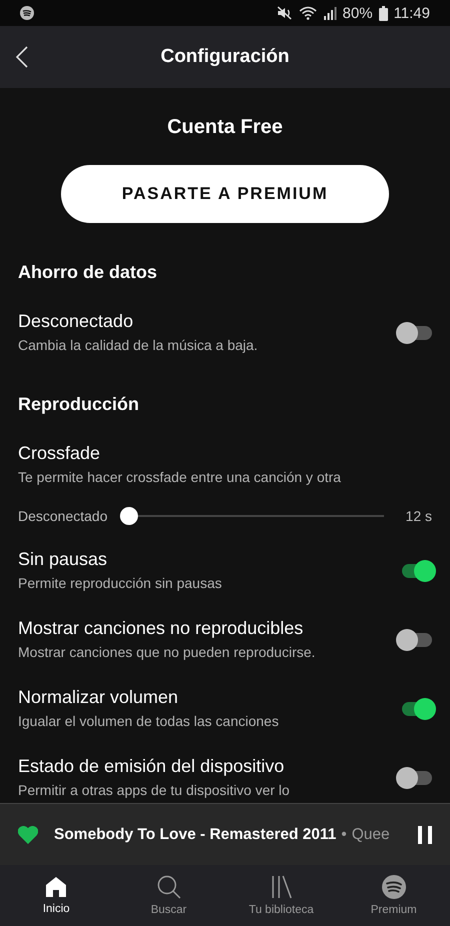 The image size is (450, 926). I want to click on slider-max-label: 12 s, so click(419, 516).